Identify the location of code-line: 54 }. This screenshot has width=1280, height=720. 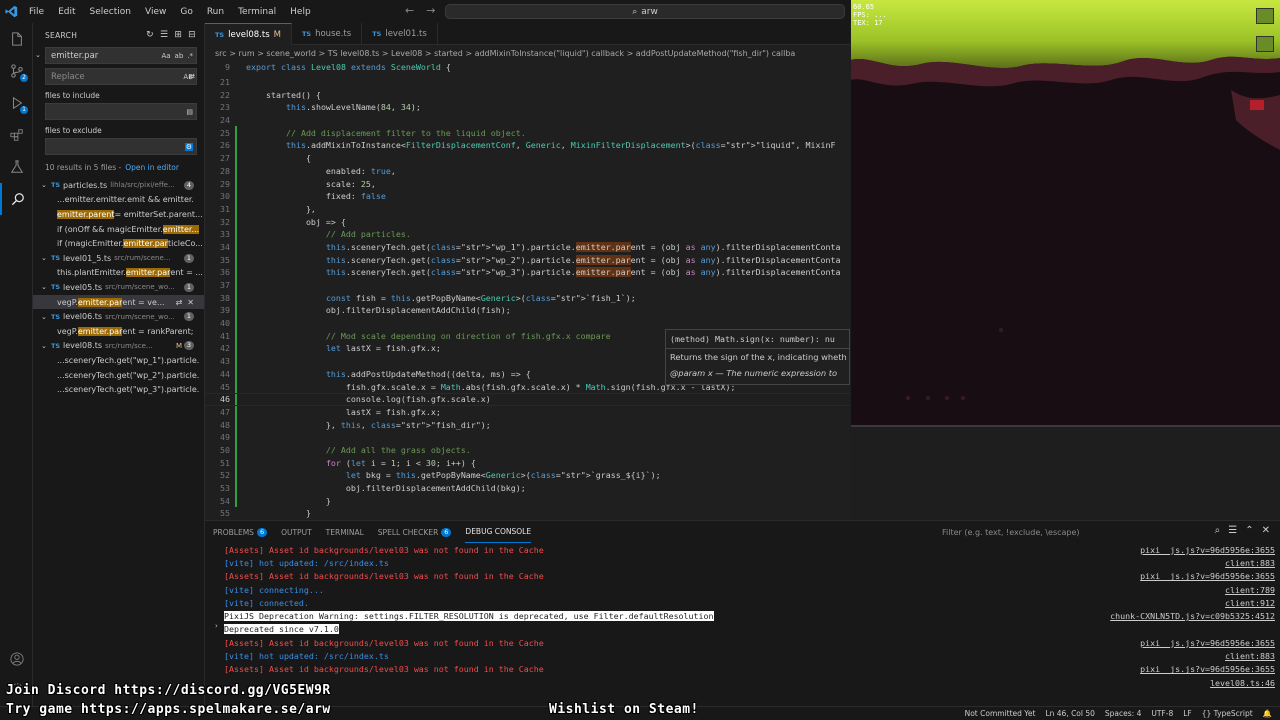
(527, 501).